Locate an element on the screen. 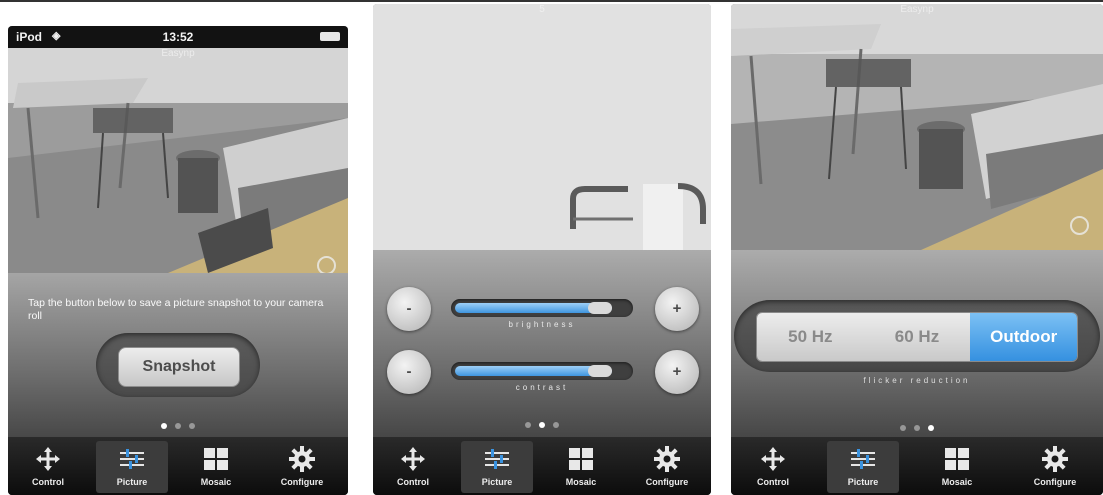  flicker-option-60hz: 60 Hz is located at coordinates (917, 337).